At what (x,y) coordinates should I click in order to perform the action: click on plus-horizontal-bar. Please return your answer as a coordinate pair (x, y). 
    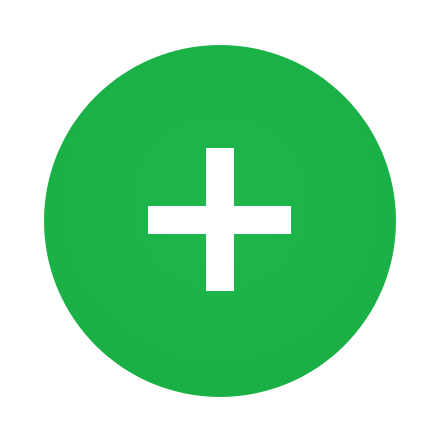
    Looking at the image, I should click on (219, 220).